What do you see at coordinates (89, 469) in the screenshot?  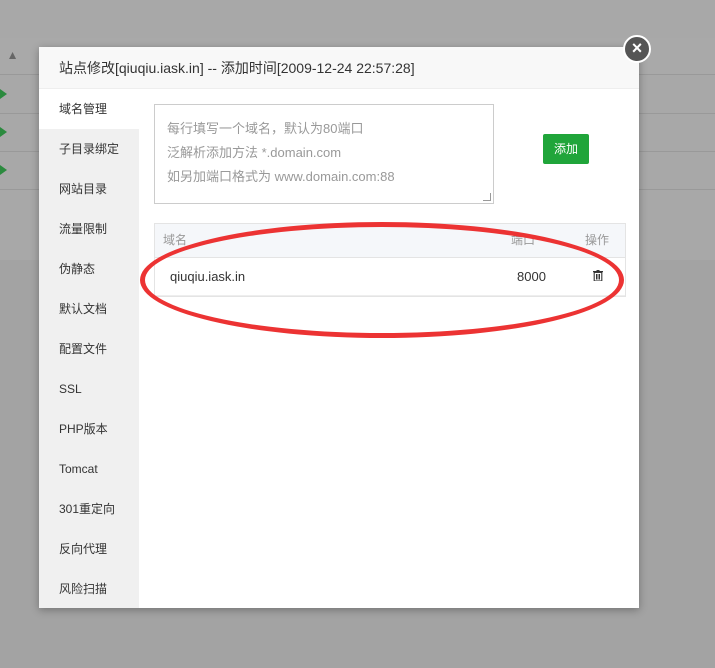 I see `sidebar-item-tomcat: Tomcat` at bounding box center [89, 469].